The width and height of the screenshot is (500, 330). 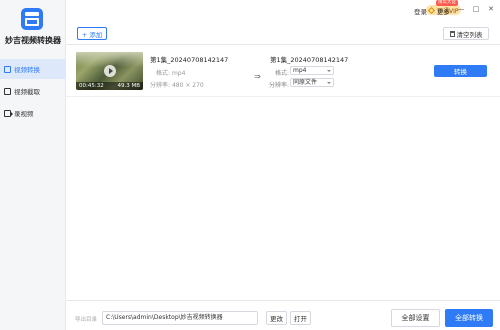 What do you see at coordinates (300, 318) in the screenshot?
I see `open-dir-button: 打开` at bounding box center [300, 318].